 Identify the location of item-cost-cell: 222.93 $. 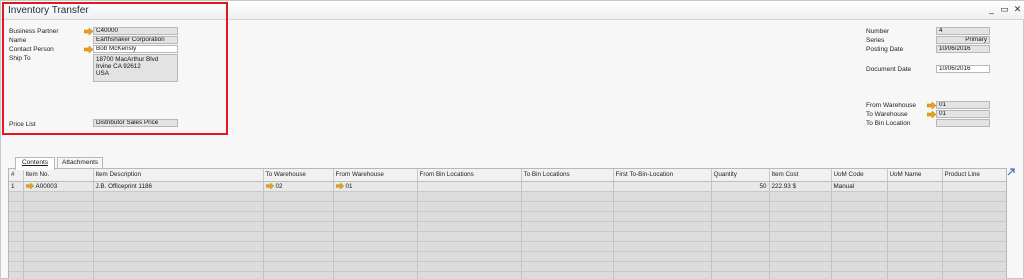
(800, 186).